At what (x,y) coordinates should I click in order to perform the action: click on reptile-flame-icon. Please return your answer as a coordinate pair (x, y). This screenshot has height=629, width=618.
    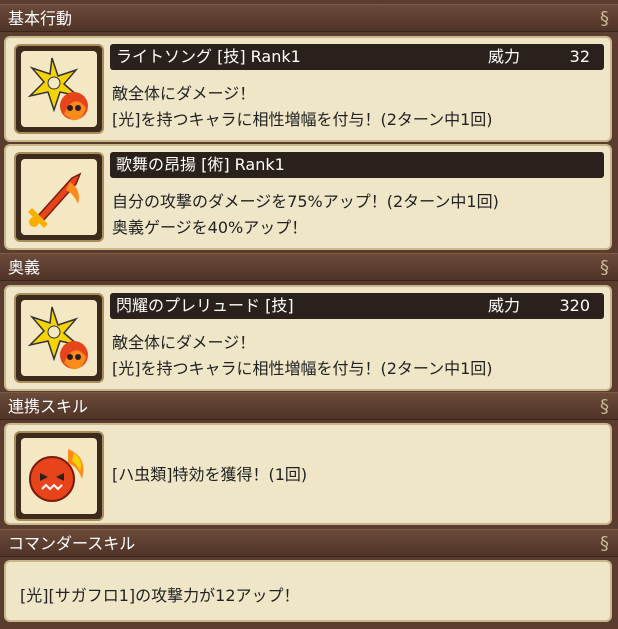
    Looking at the image, I should click on (59, 476).